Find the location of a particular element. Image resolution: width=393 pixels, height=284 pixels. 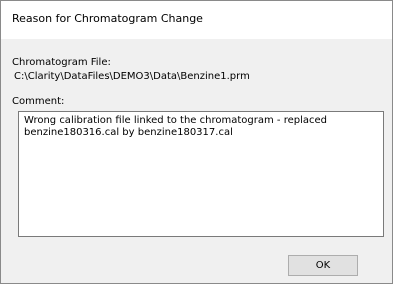

chromatogram-file-label: Chromatogram File: is located at coordinates (61, 62).